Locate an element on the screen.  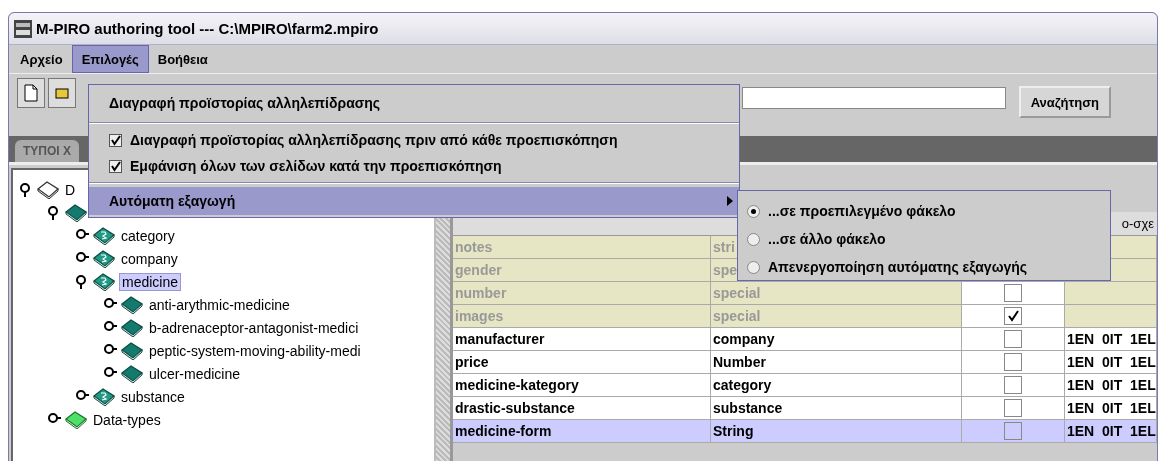
tree-item: b-adrenaceptor-antagonist-medici is located at coordinates (254, 327).